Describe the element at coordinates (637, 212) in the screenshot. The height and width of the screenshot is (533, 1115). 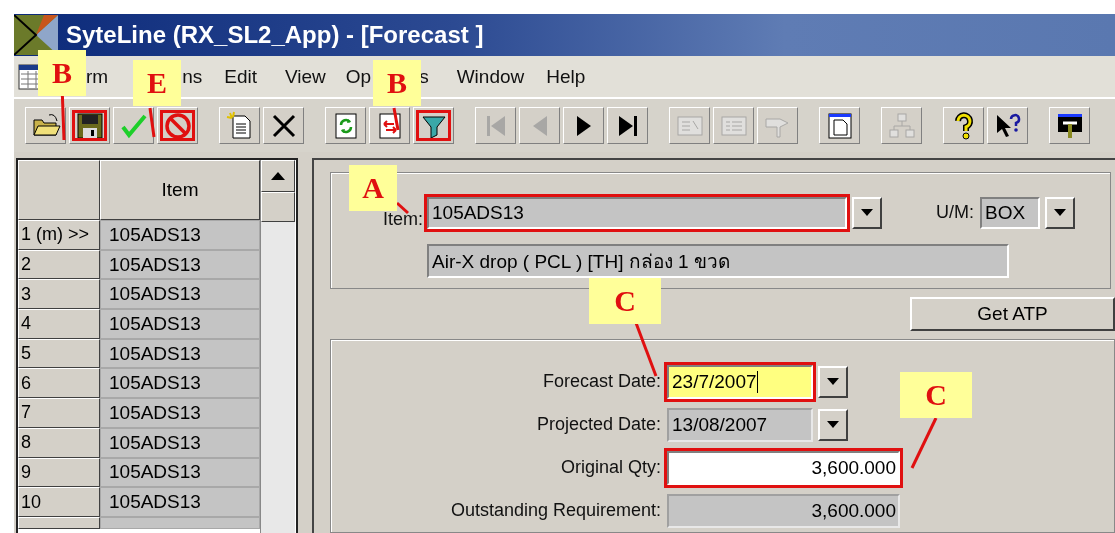
I see `item-field: 105ADS13` at that location.